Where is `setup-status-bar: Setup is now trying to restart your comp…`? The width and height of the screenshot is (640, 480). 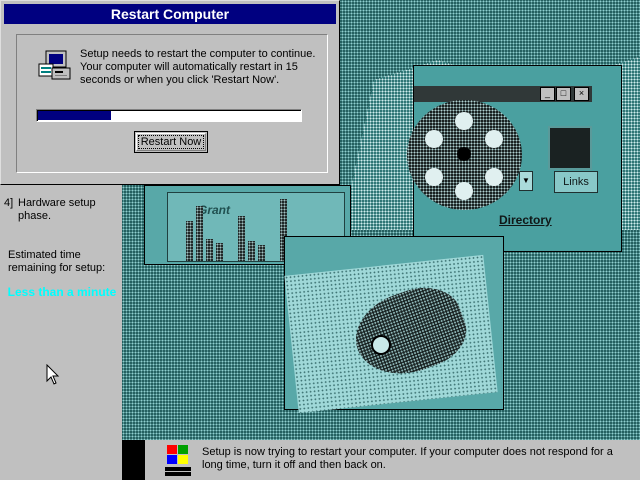 setup-status-bar: Setup is now trying to restart your comp… is located at coordinates (392, 460).